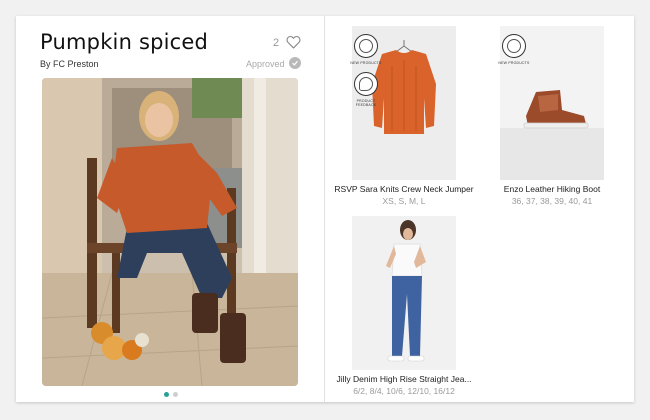 Image resolution: width=650 pixels, height=420 pixels. I want to click on panel-divider, so click(324, 209).